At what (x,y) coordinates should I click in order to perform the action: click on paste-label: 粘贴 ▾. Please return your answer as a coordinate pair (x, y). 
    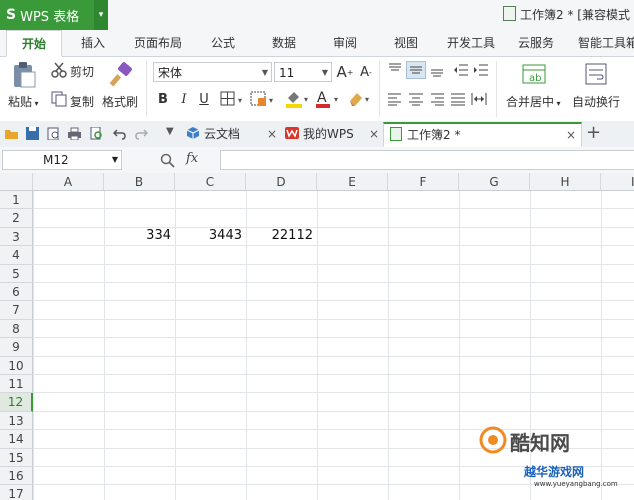
    Looking at the image, I should click on (23, 101).